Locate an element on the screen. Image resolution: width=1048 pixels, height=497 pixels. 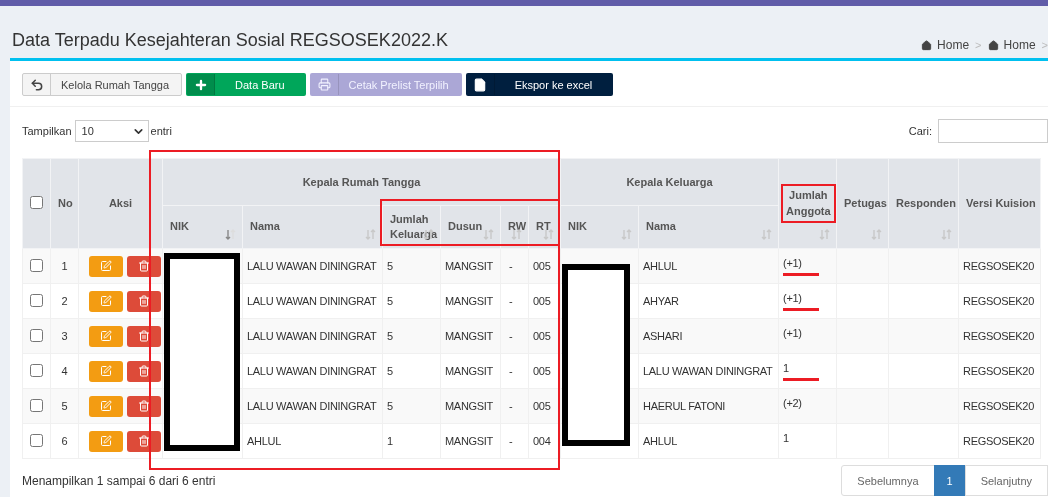
table-cell-text: (+2) is located at coordinates (793, 403).